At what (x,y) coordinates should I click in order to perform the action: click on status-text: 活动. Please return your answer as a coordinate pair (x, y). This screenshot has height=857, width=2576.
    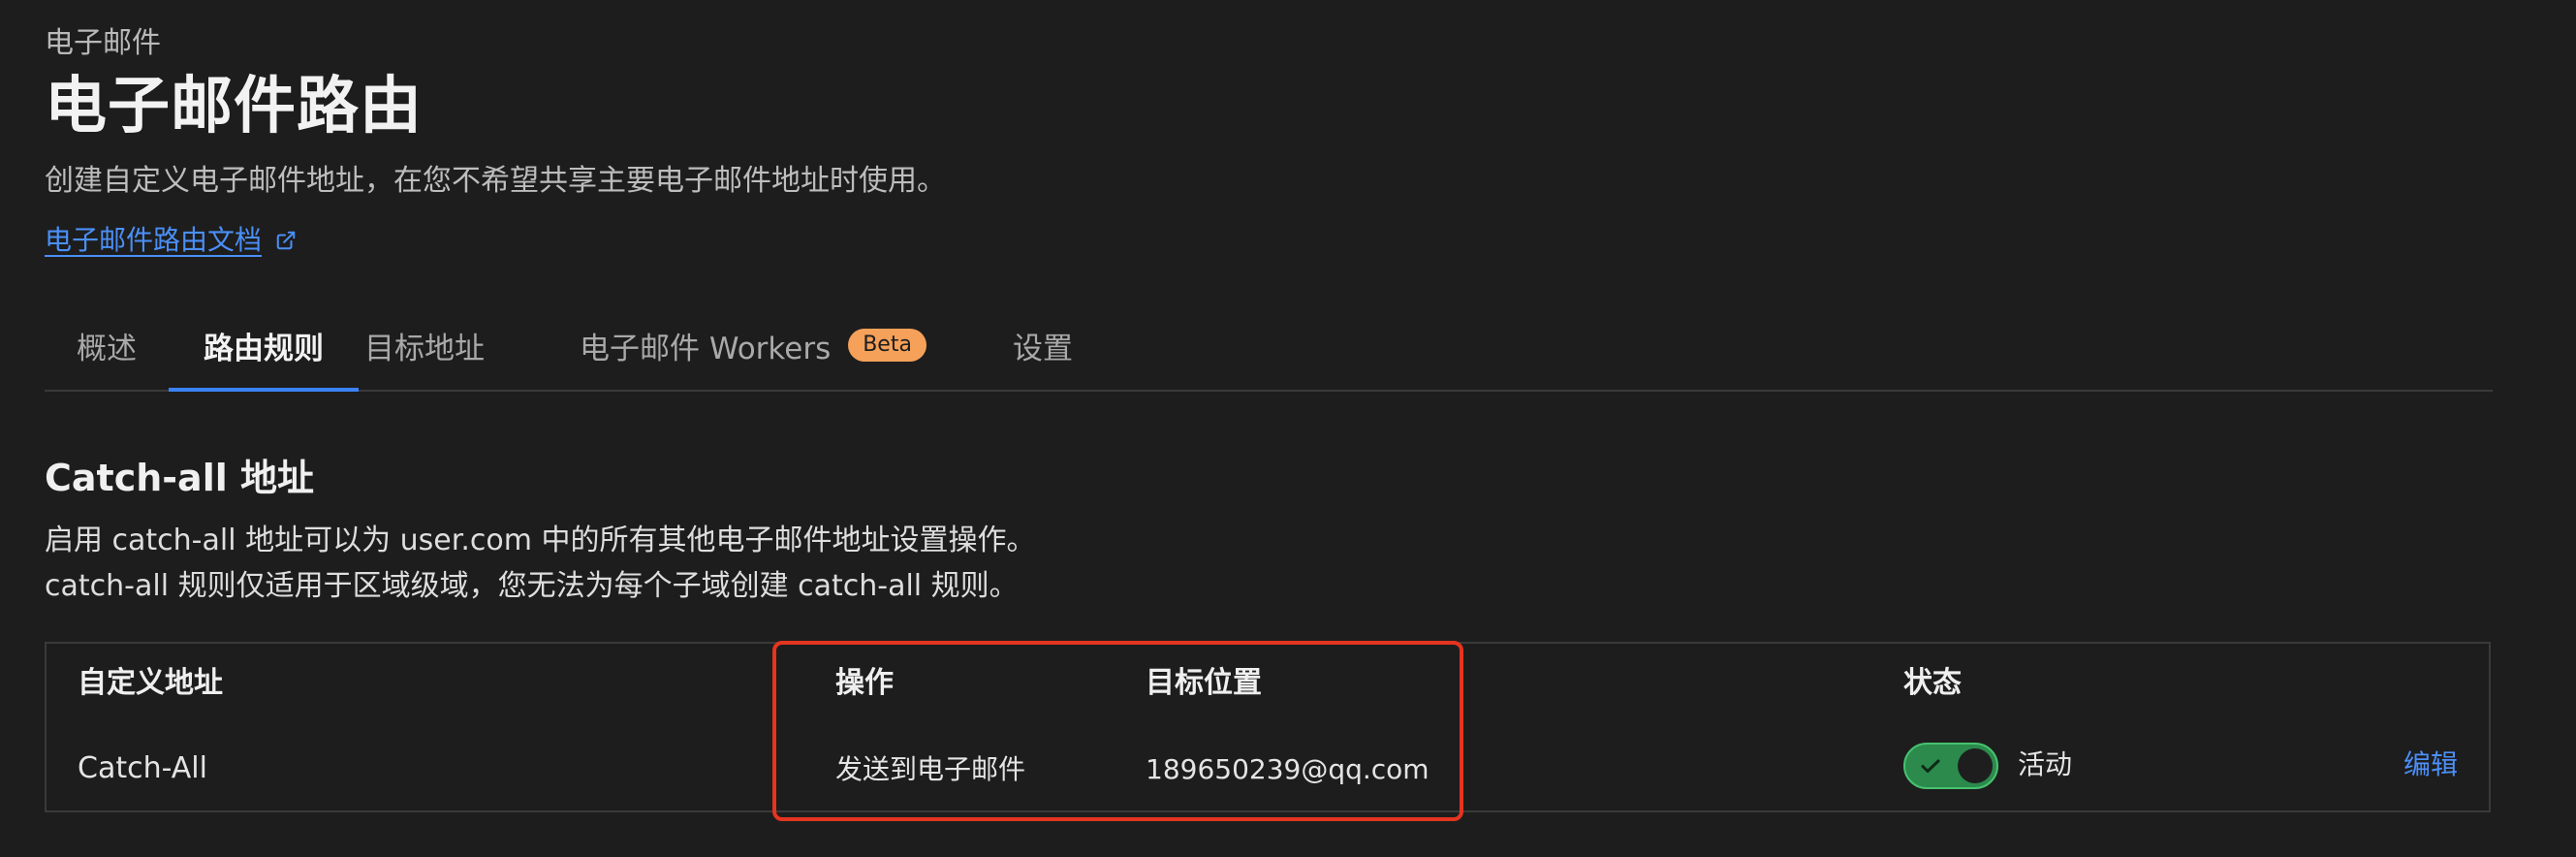
    Looking at the image, I should click on (2045, 764).